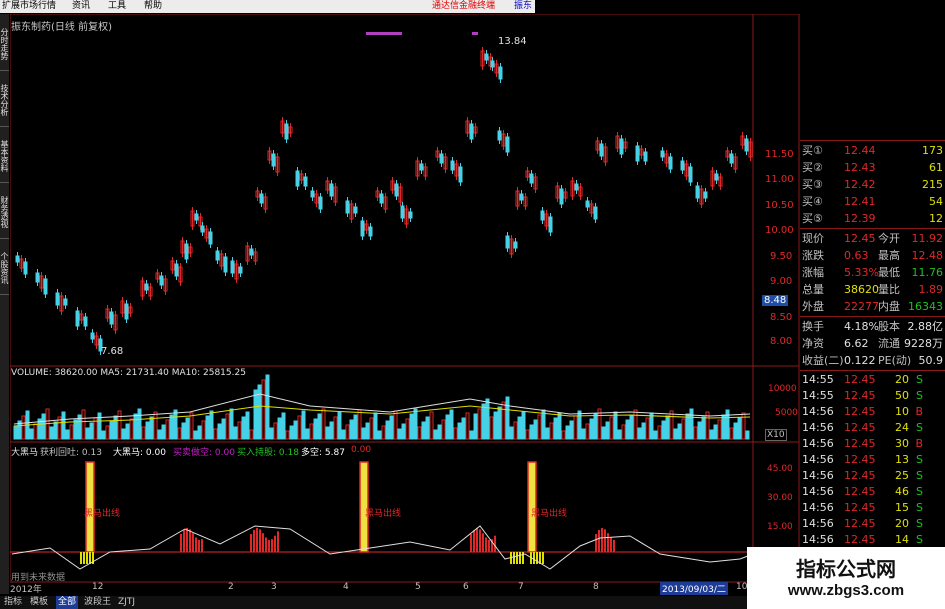  I want to click on stat-value: 0.63, so click(856, 255).